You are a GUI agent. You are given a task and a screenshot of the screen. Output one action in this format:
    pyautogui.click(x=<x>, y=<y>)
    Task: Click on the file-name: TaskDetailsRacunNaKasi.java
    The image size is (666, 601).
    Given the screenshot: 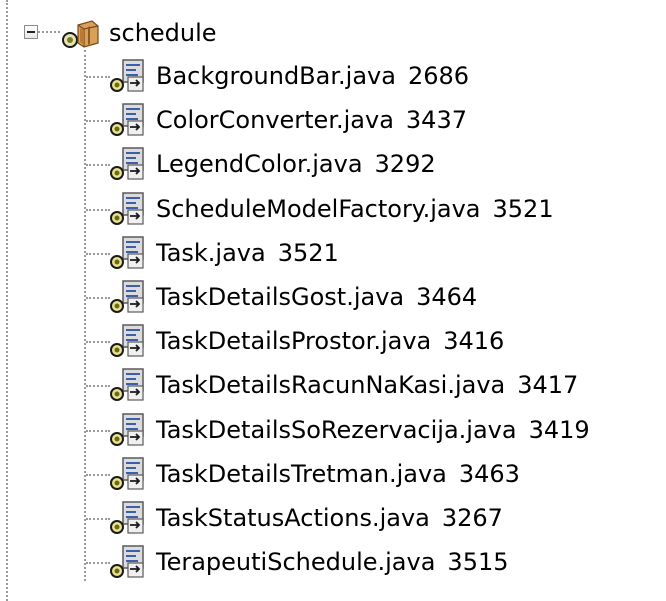 What is the action you would take?
    pyautogui.click(x=331, y=385)
    